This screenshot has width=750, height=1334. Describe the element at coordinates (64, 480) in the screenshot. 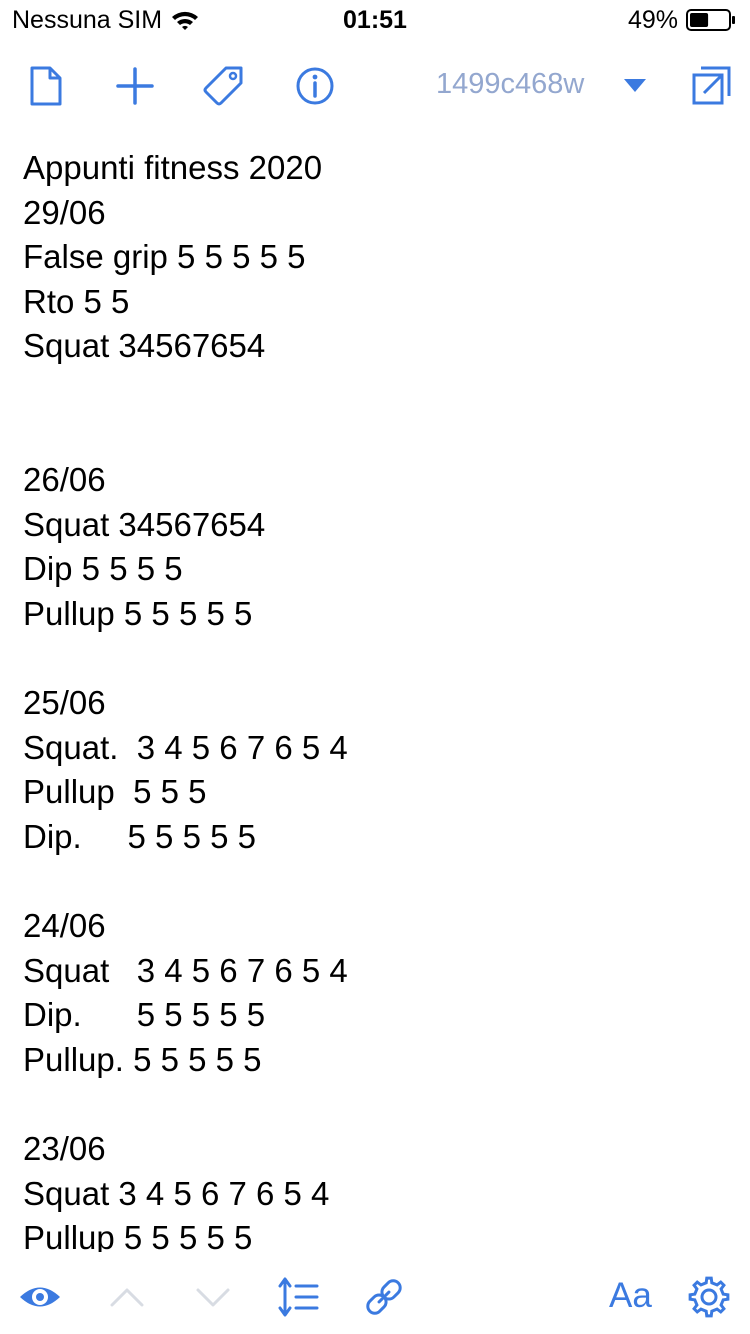

I see `note-line: 26/06` at that location.